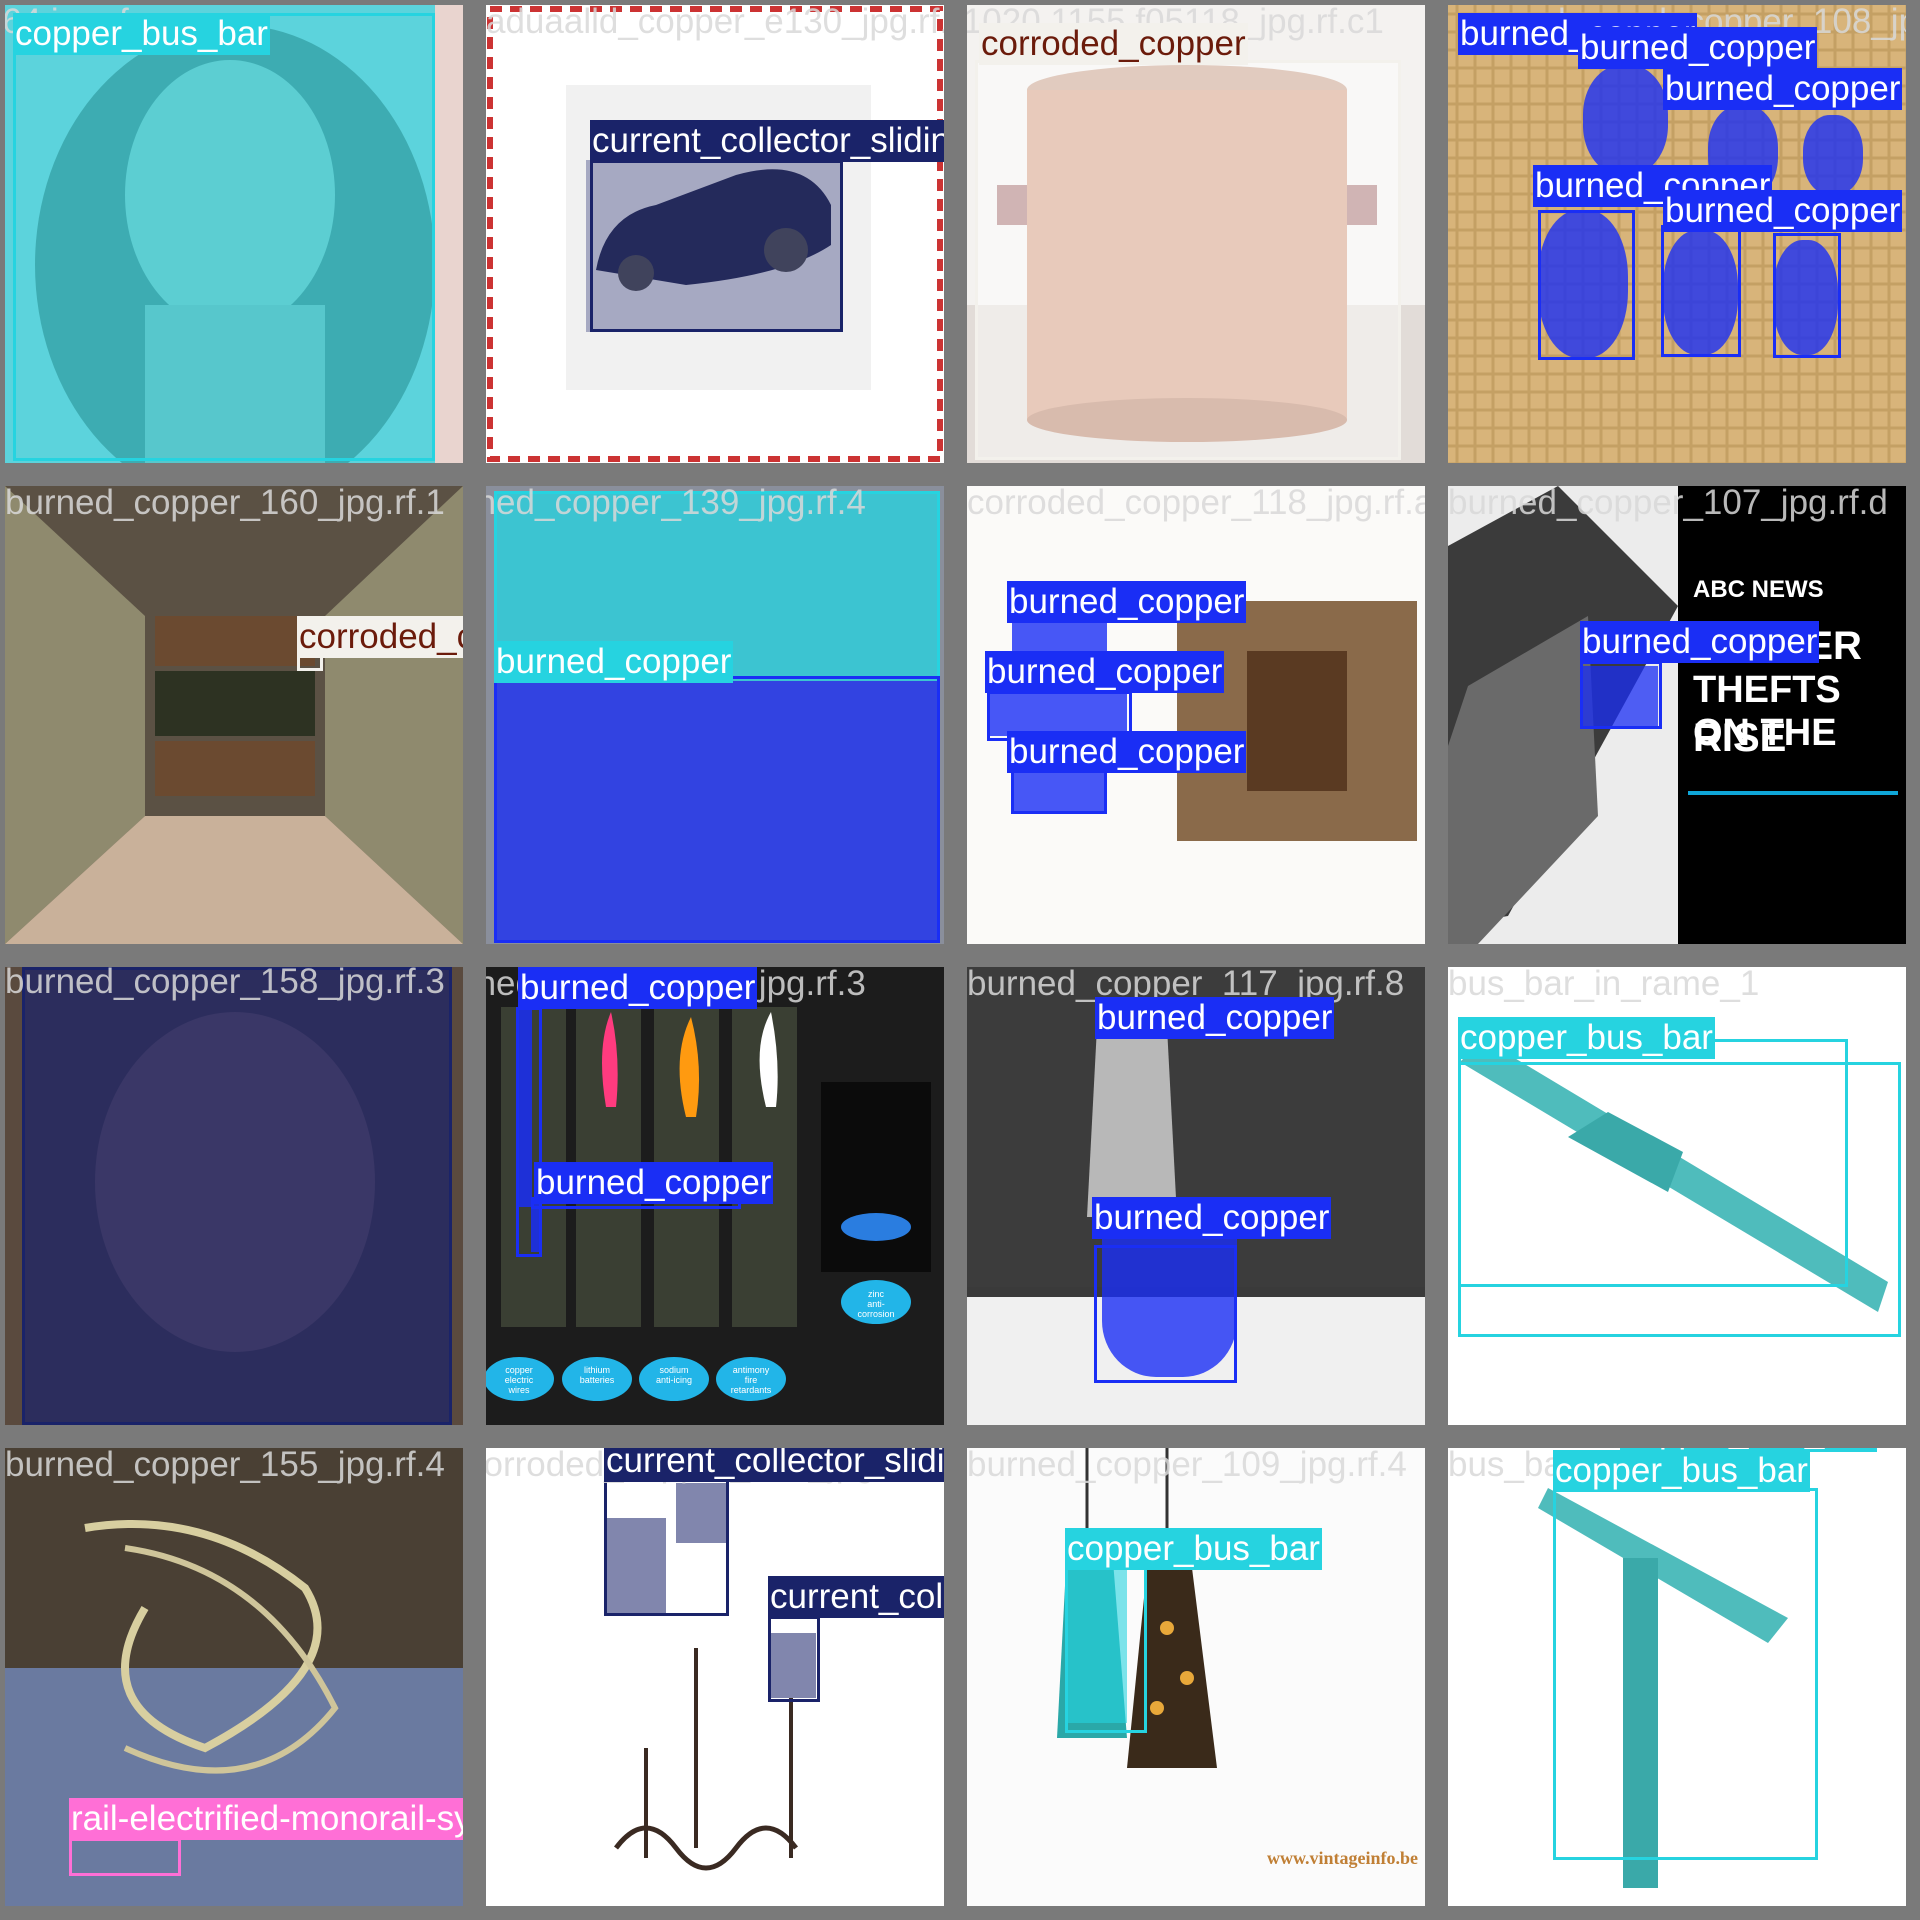 This screenshot has width=1920, height=1920. What do you see at coordinates (1677, 1196) in the screenshot?
I see `mosaic-tile: copper_bus_bar bus_bar_in_rame_1` at bounding box center [1677, 1196].